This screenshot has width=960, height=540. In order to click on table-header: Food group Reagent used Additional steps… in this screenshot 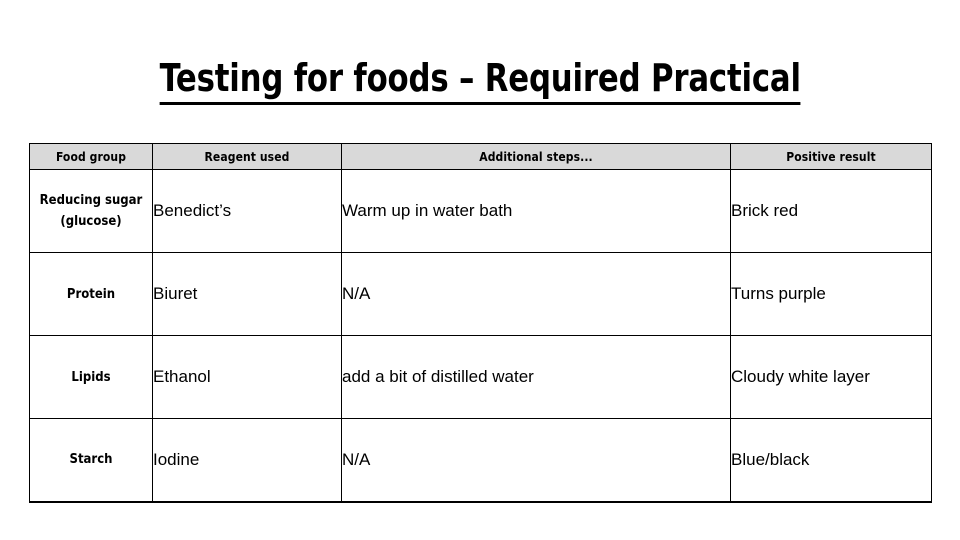, I will do `click(480, 156)`.